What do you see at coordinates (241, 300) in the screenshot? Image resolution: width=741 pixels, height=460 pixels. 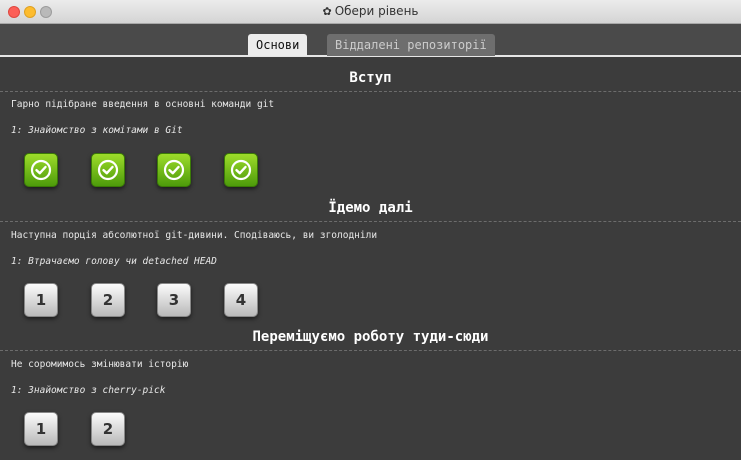 I see `level-button-rampup-4: 4` at bounding box center [241, 300].